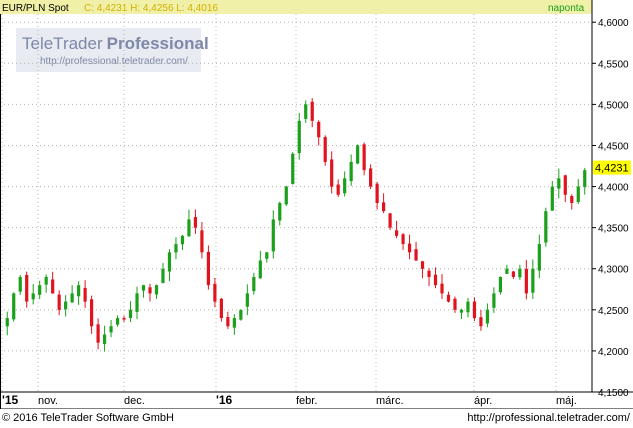 Image resolution: width=633 pixels, height=428 pixels. What do you see at coordinates (613, 393) in the screenshot?
I see `y-tick-label: 4,1500` at bounding box center [613, 393].